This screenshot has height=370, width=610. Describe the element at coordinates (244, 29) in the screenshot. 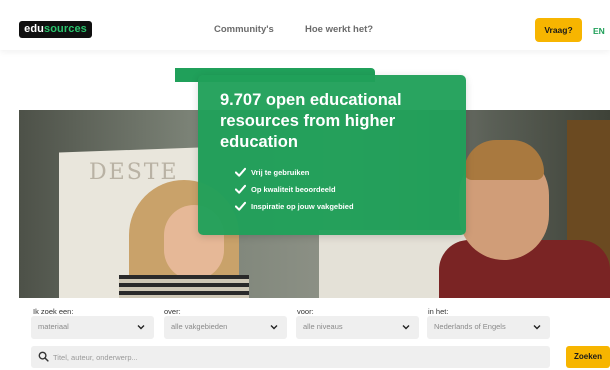

I see `nav-communities: Community's` at that location.